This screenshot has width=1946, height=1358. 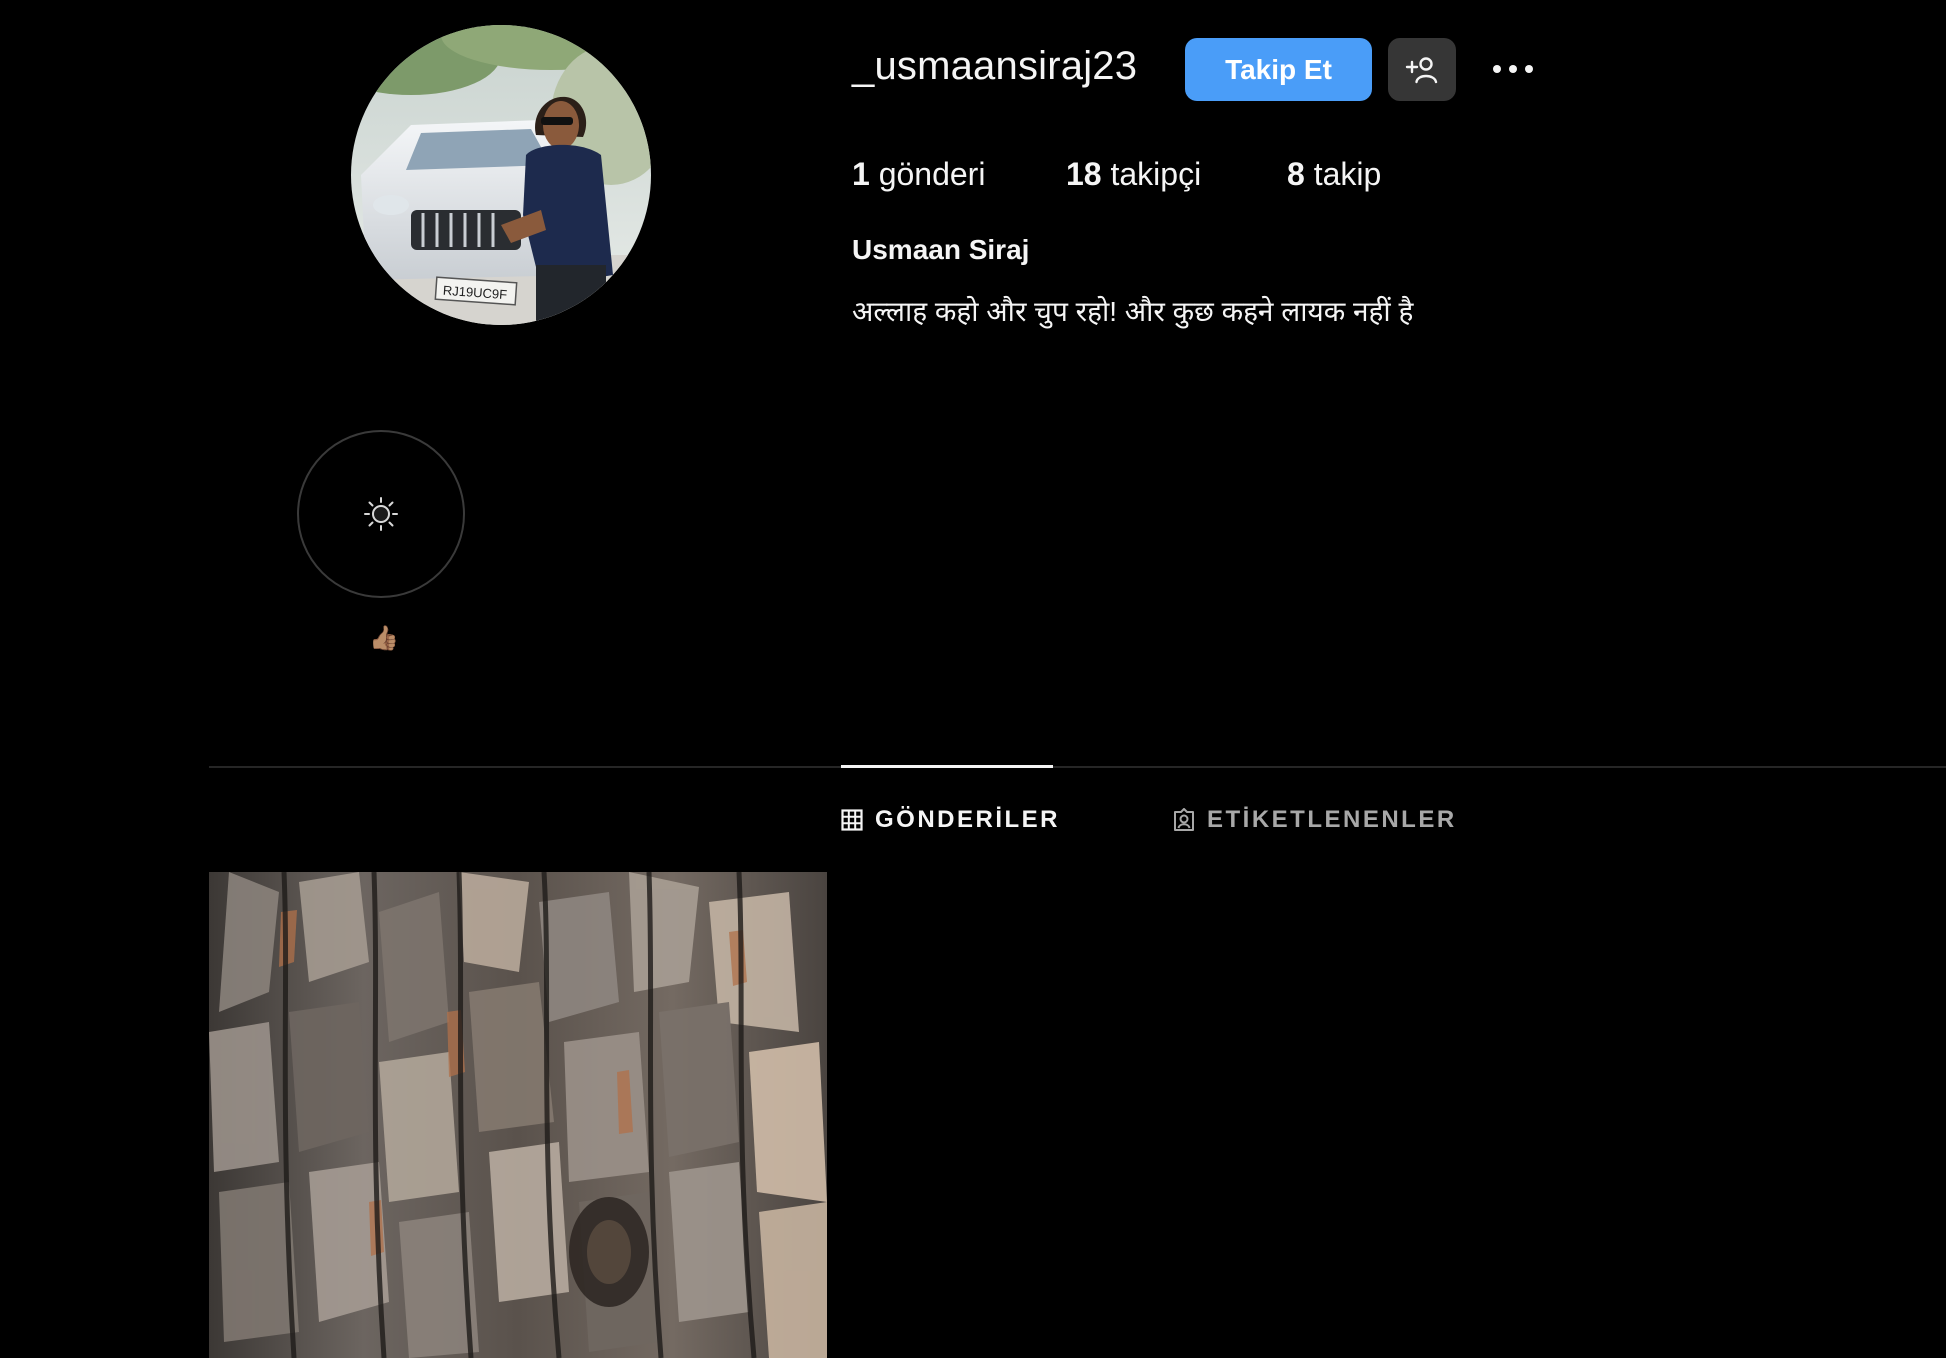 I want to click on profile-display-name: Usmaan Siraj, so click(x=941, y=249).